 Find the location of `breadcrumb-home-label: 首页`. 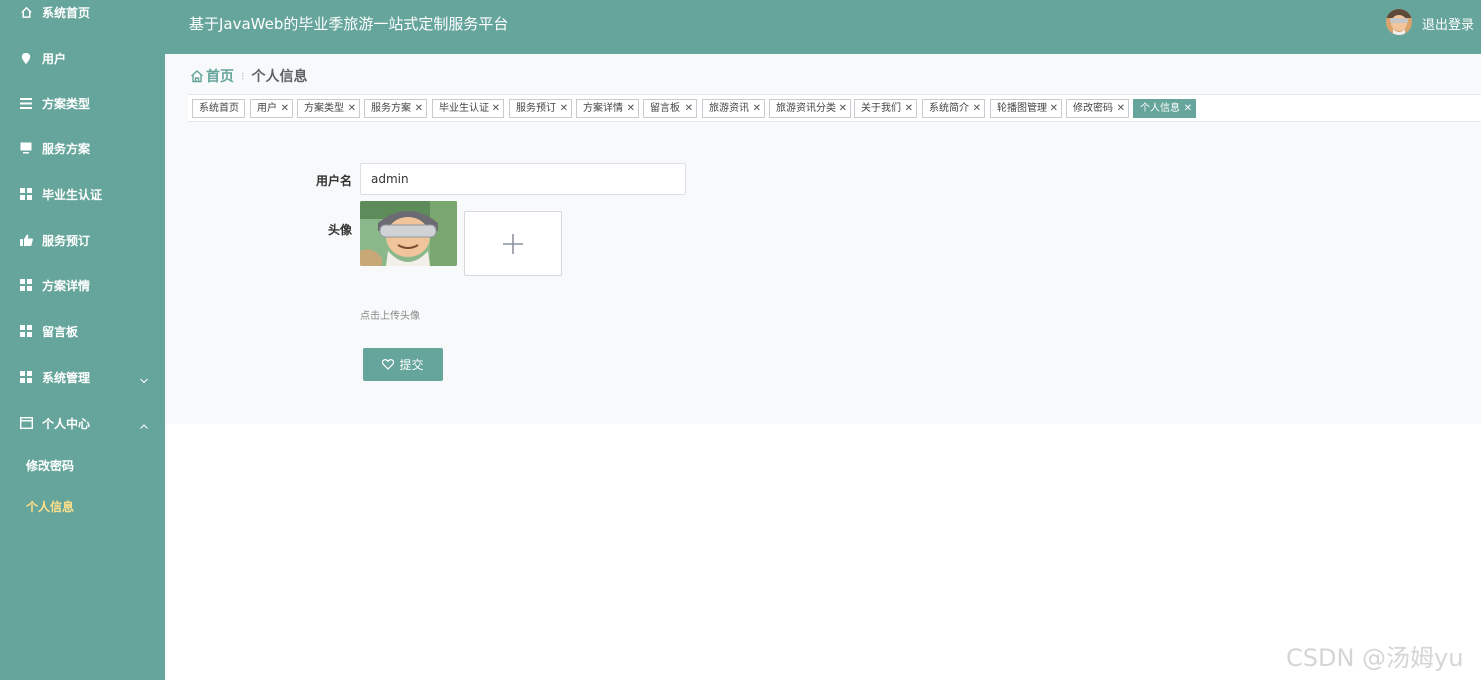

breadcrumb-home-label: 首页 is located at coordinates (220, 77).